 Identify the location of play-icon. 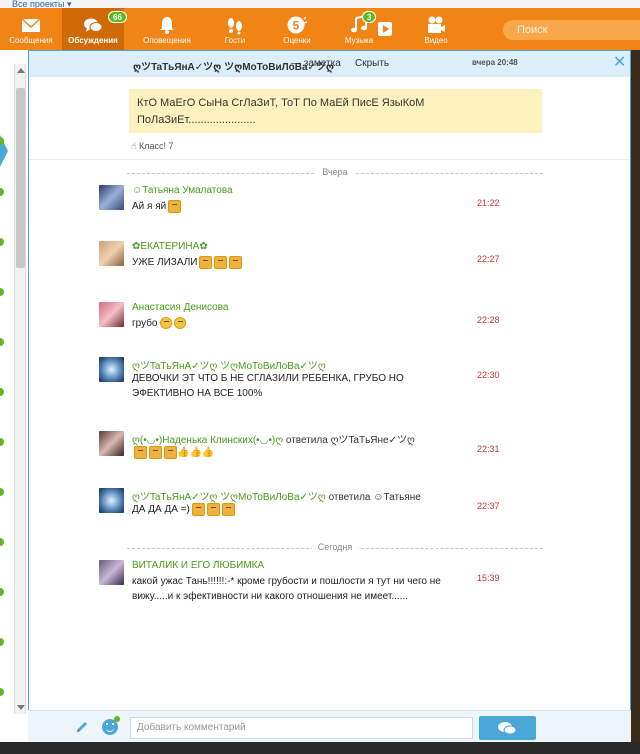
(385, 29).